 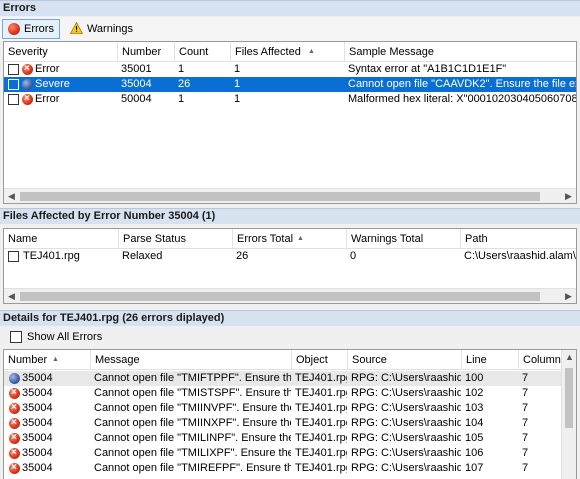 What do you see at coordinates (39, 29) in the screenshot?
I see `errors-filter-label: Errors` at bounding box center [39, 29].